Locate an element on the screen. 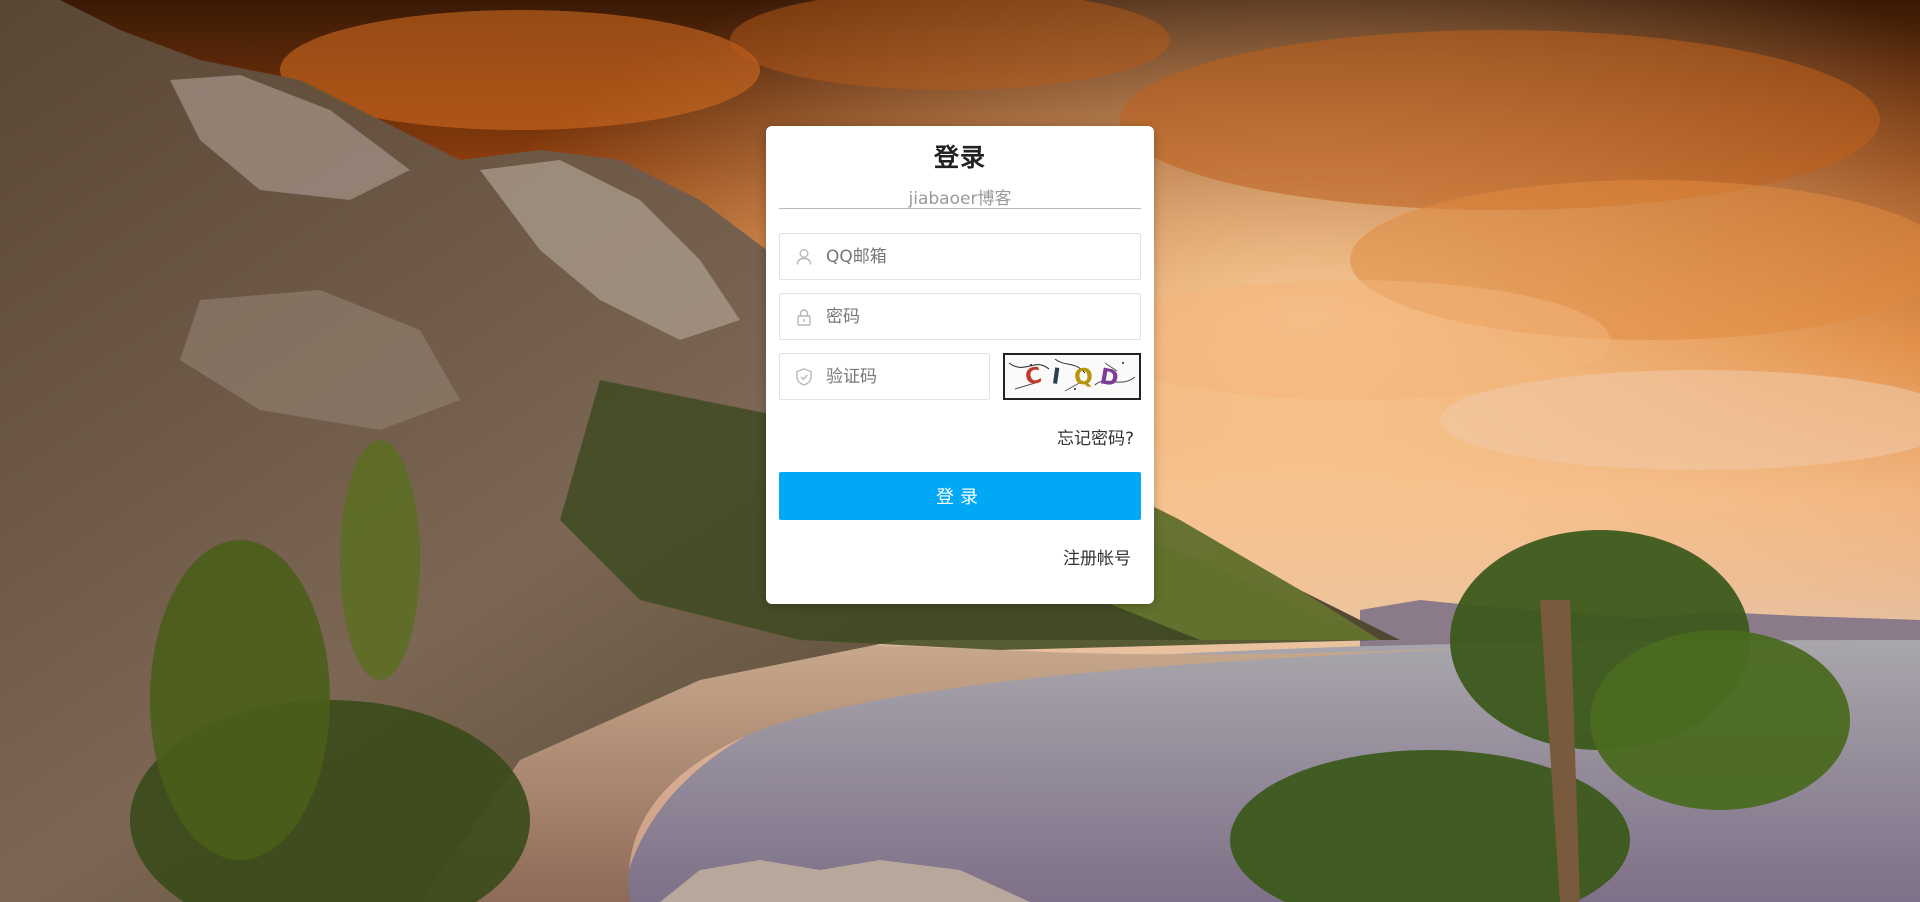 Image resolution: width=1920 pixels, height=902 pixels. shield-check-icon is located at coordinates (804, 377).